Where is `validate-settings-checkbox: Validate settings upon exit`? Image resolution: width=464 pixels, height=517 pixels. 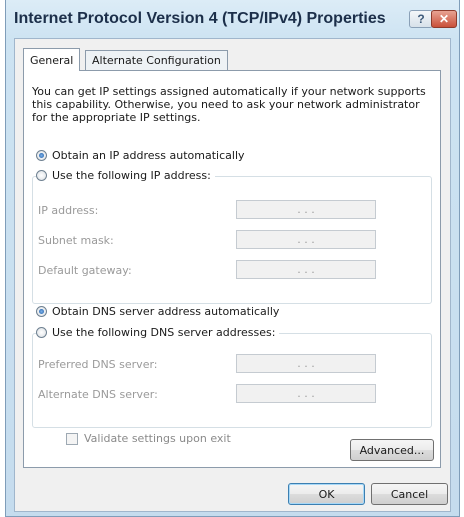 validate-settings-checkbox: Validate settings upon exit is located at coordinates (148, 438).